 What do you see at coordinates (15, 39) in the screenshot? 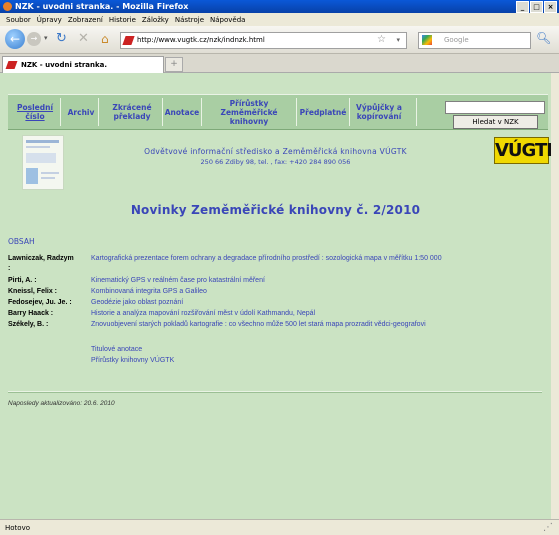
I see `back-arrow-icon: ←` at bounding box center [15, 39].